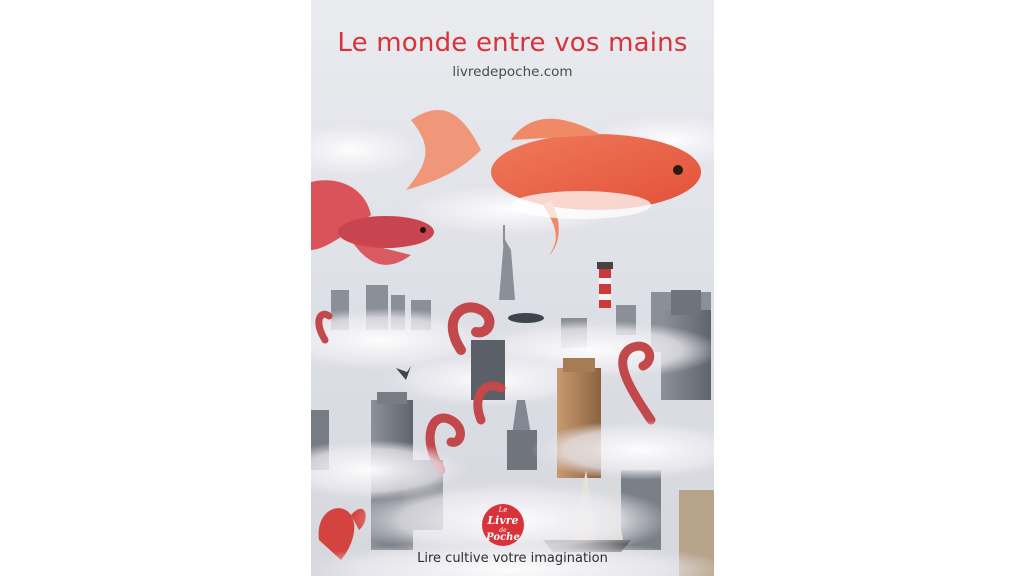 The height and width of the screenshot is (576, 1024). Describe the element at coordinates (503, 520) in the screenshot. I see `logo-line-2: Livre` at that location.